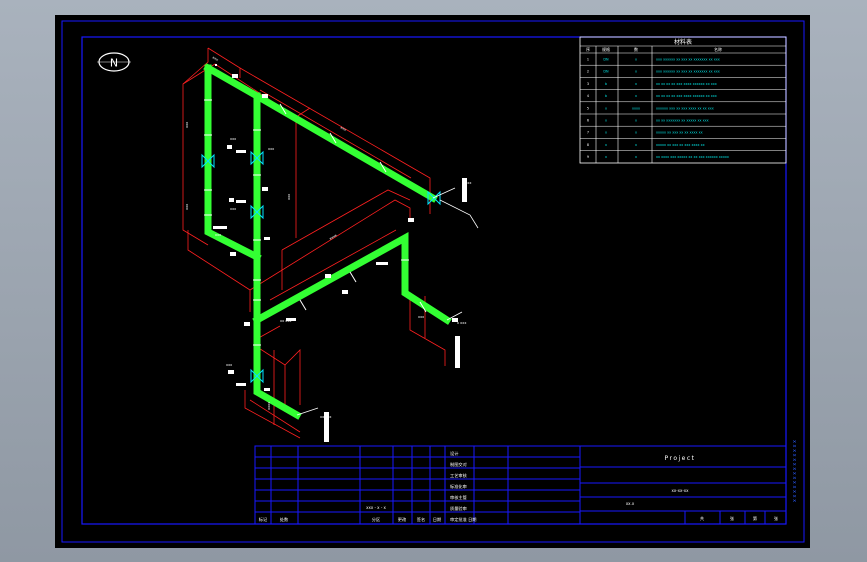  Describe the element at coordinates (284, 519) in the screenshot. I see `tb-bottom-label: 处数` at that location.